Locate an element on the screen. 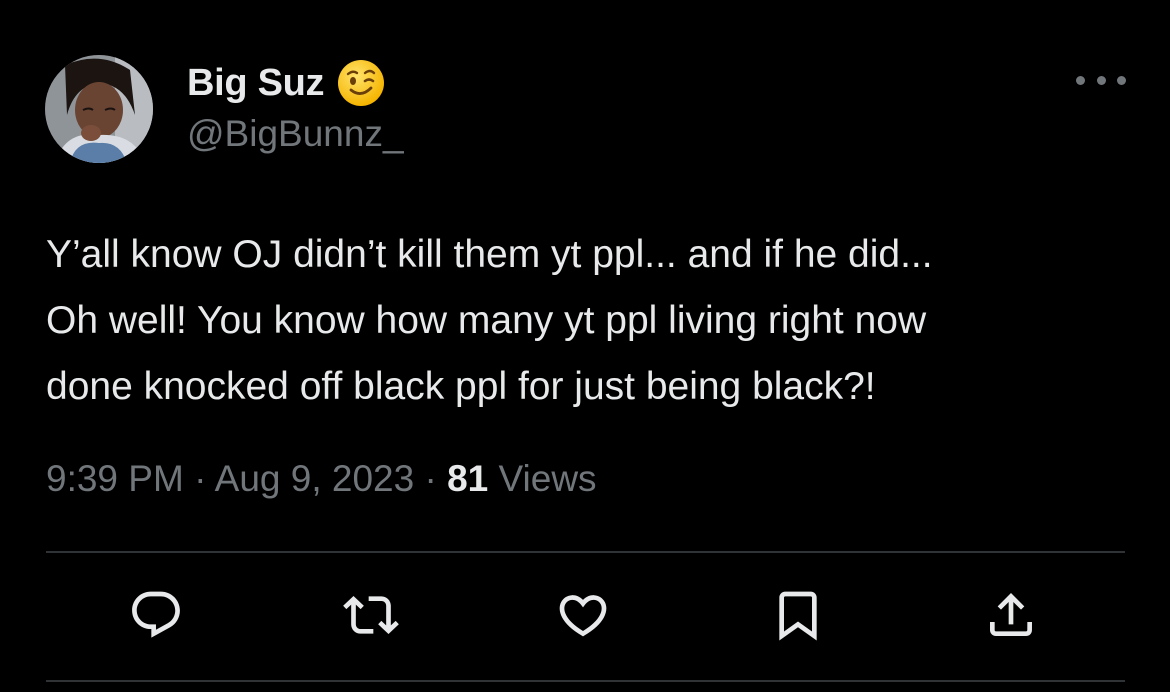 The width and height of the screenshot is (1170, 692). heart-icon is located at coordinates (583, 616).